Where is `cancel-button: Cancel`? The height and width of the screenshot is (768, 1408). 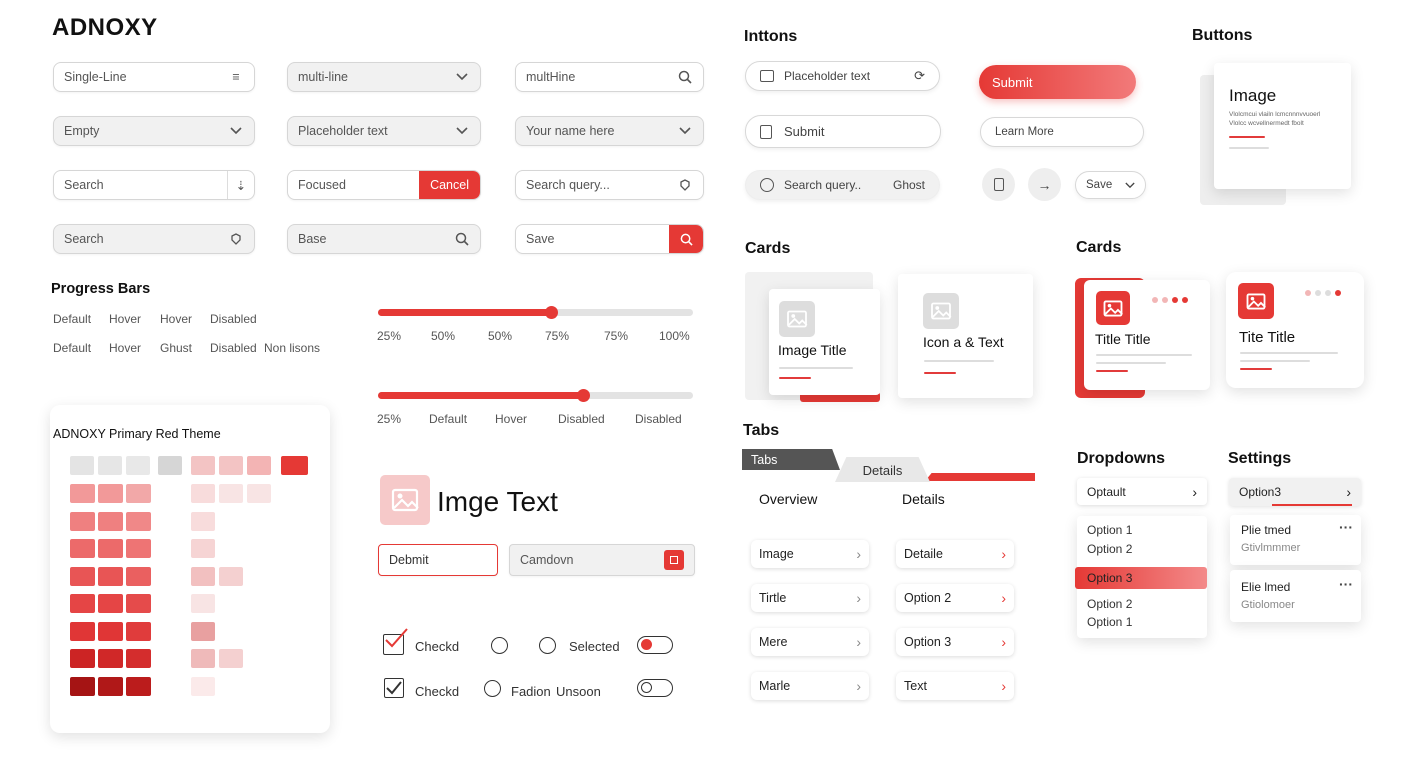 cancel-button: Cancel is located at coordinates (449, 185).